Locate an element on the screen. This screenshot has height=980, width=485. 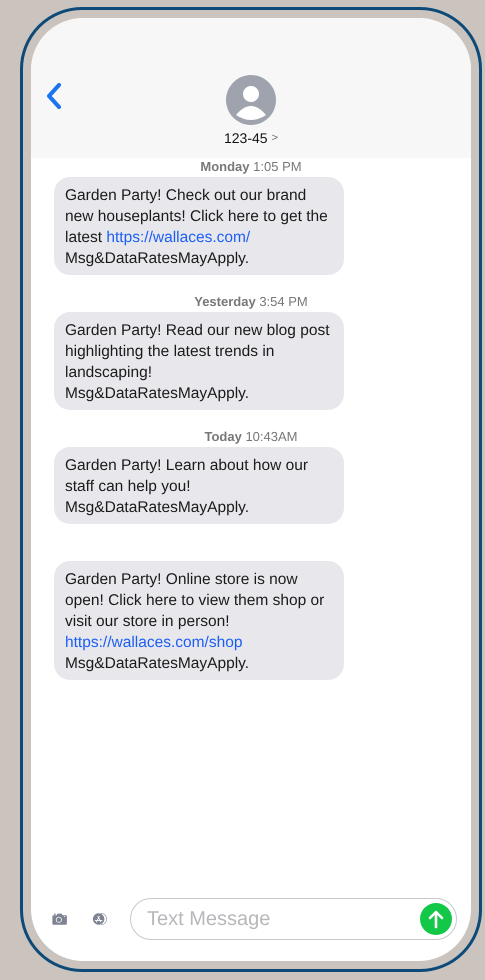
timestamp-day: Yesterday is located at coordinates (225, 301).